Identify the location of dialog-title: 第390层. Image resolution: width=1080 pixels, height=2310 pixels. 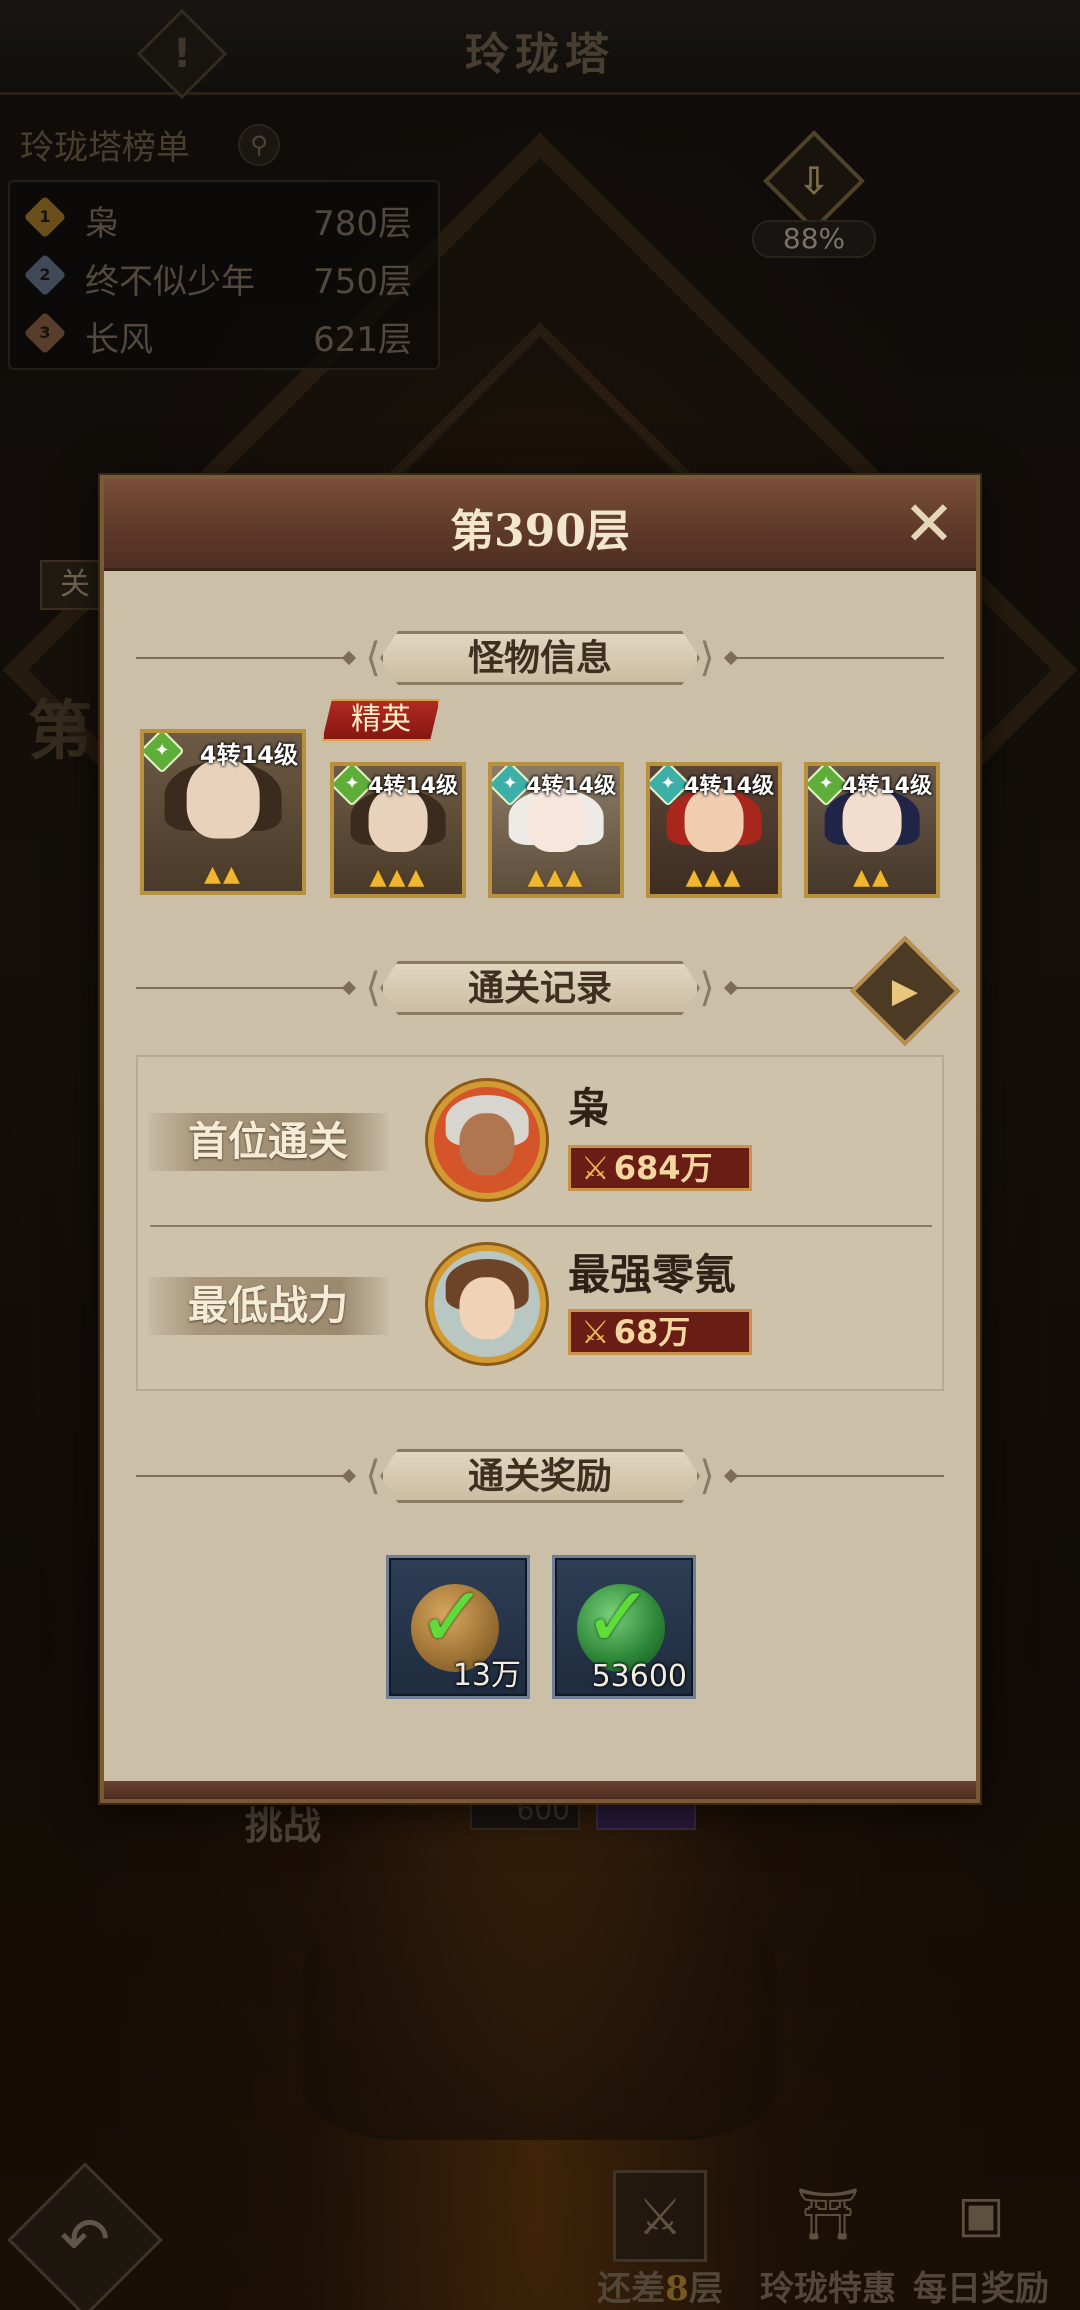
(540, 531).